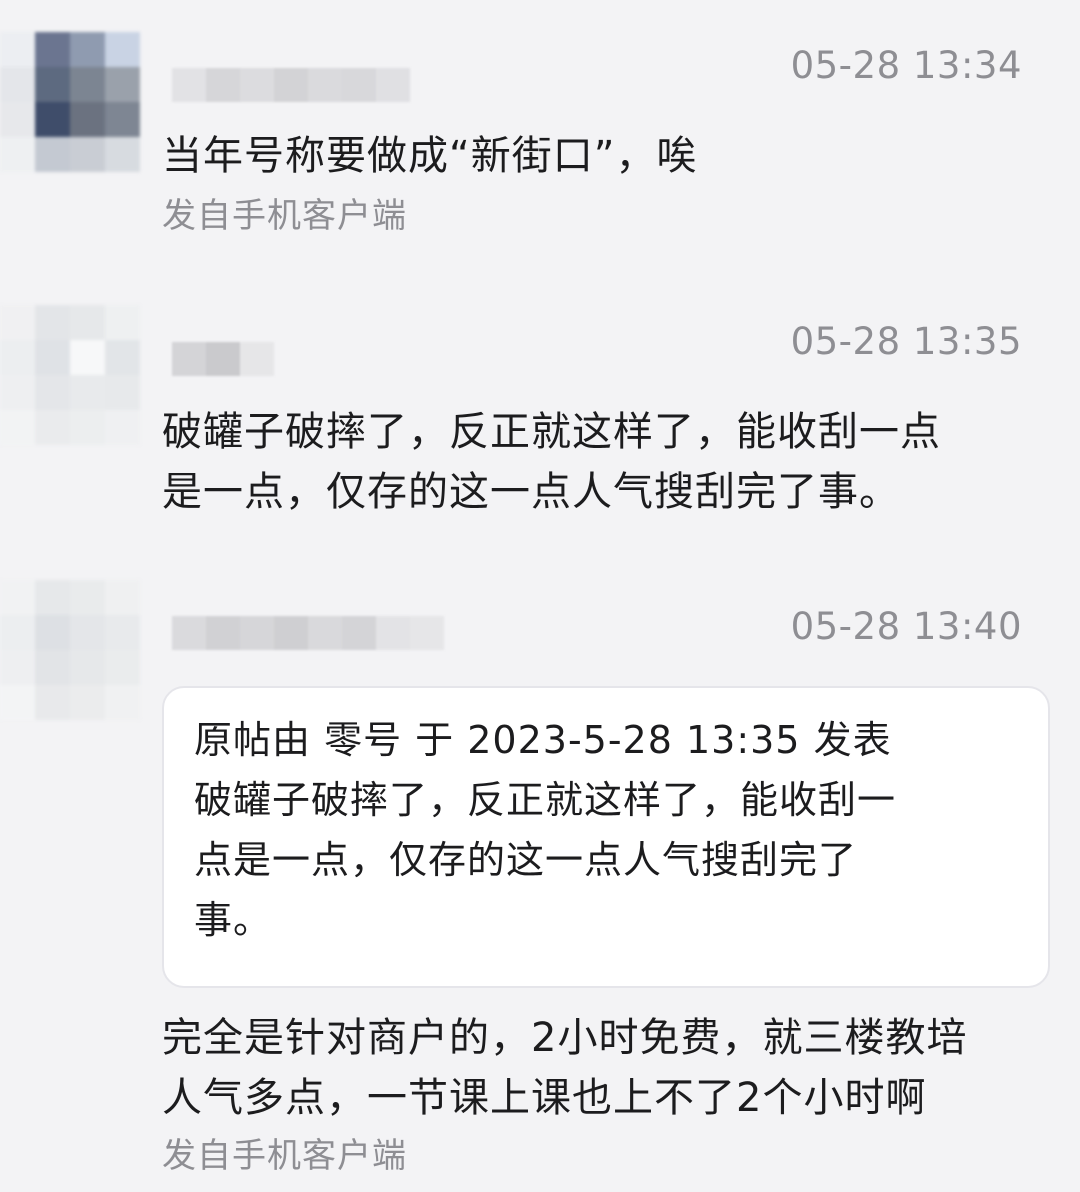 This screenshot has height=1192, width=1080. What do you see at coordinates (430, 156) in the screenshot?
I see `content-line: 当年号称要做成“新街口”，唉` at bounding box center [430, 156].